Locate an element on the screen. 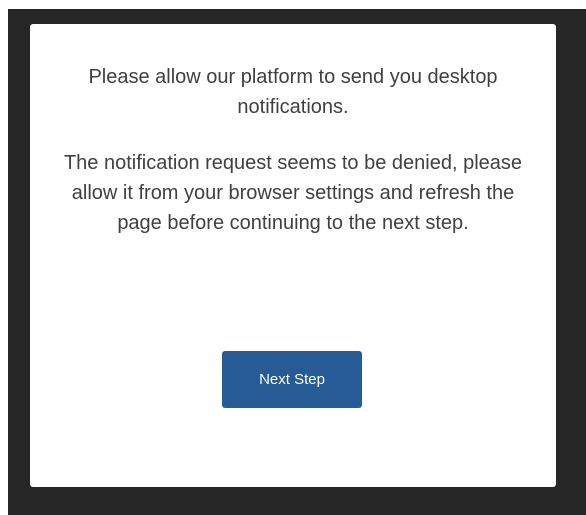 The height and width of the screenshot is (515, 586). next-step-button: Next Step is located at coordinates (292, 379).